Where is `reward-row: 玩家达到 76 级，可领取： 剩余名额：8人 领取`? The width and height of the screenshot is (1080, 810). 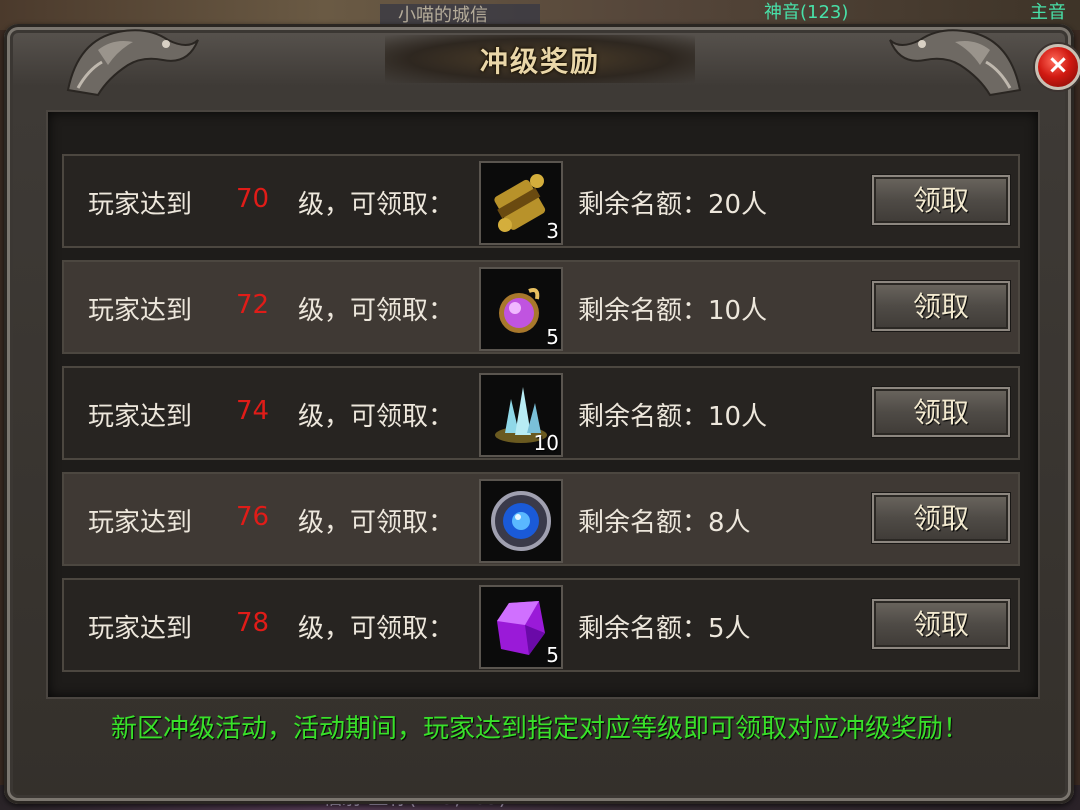 reward-row: 玩家达到 76 级，可领取： 剩余名额：8人 领取 is located at coordinates (541, 519).